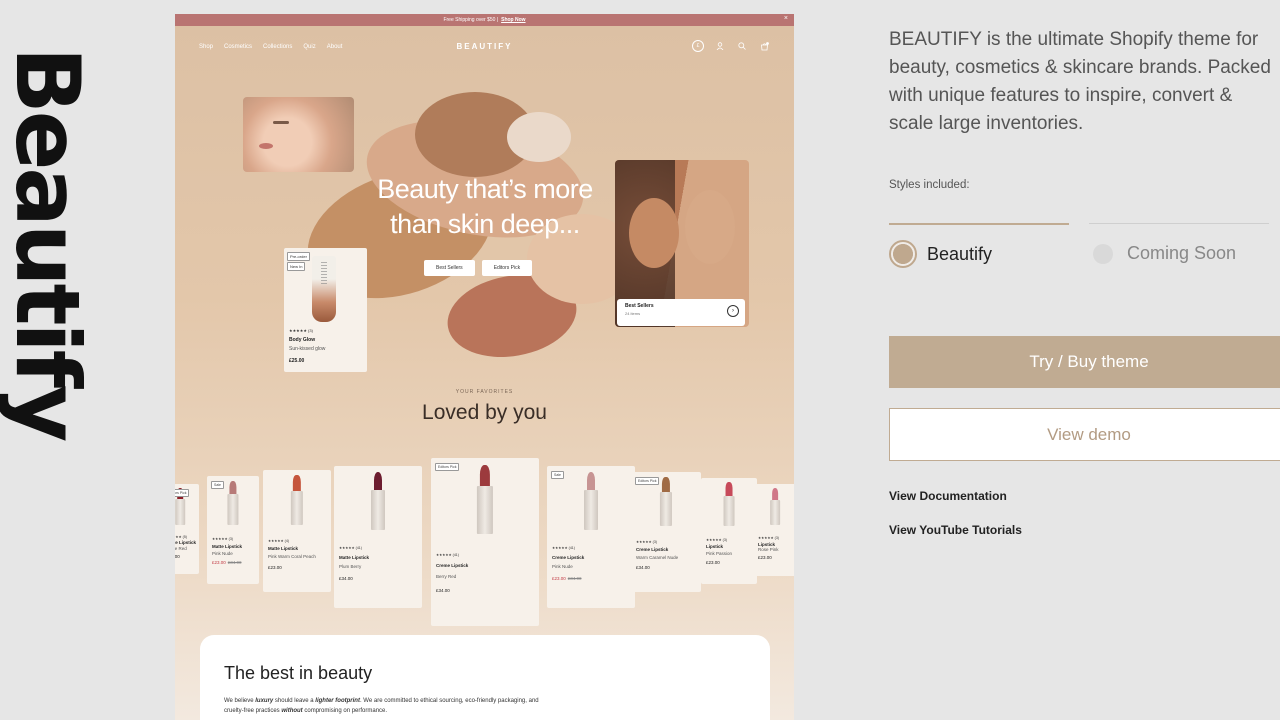 The height and width of the screenshot is (720, 1280). I want to click on style-tab-divider, so click(1179, 223).